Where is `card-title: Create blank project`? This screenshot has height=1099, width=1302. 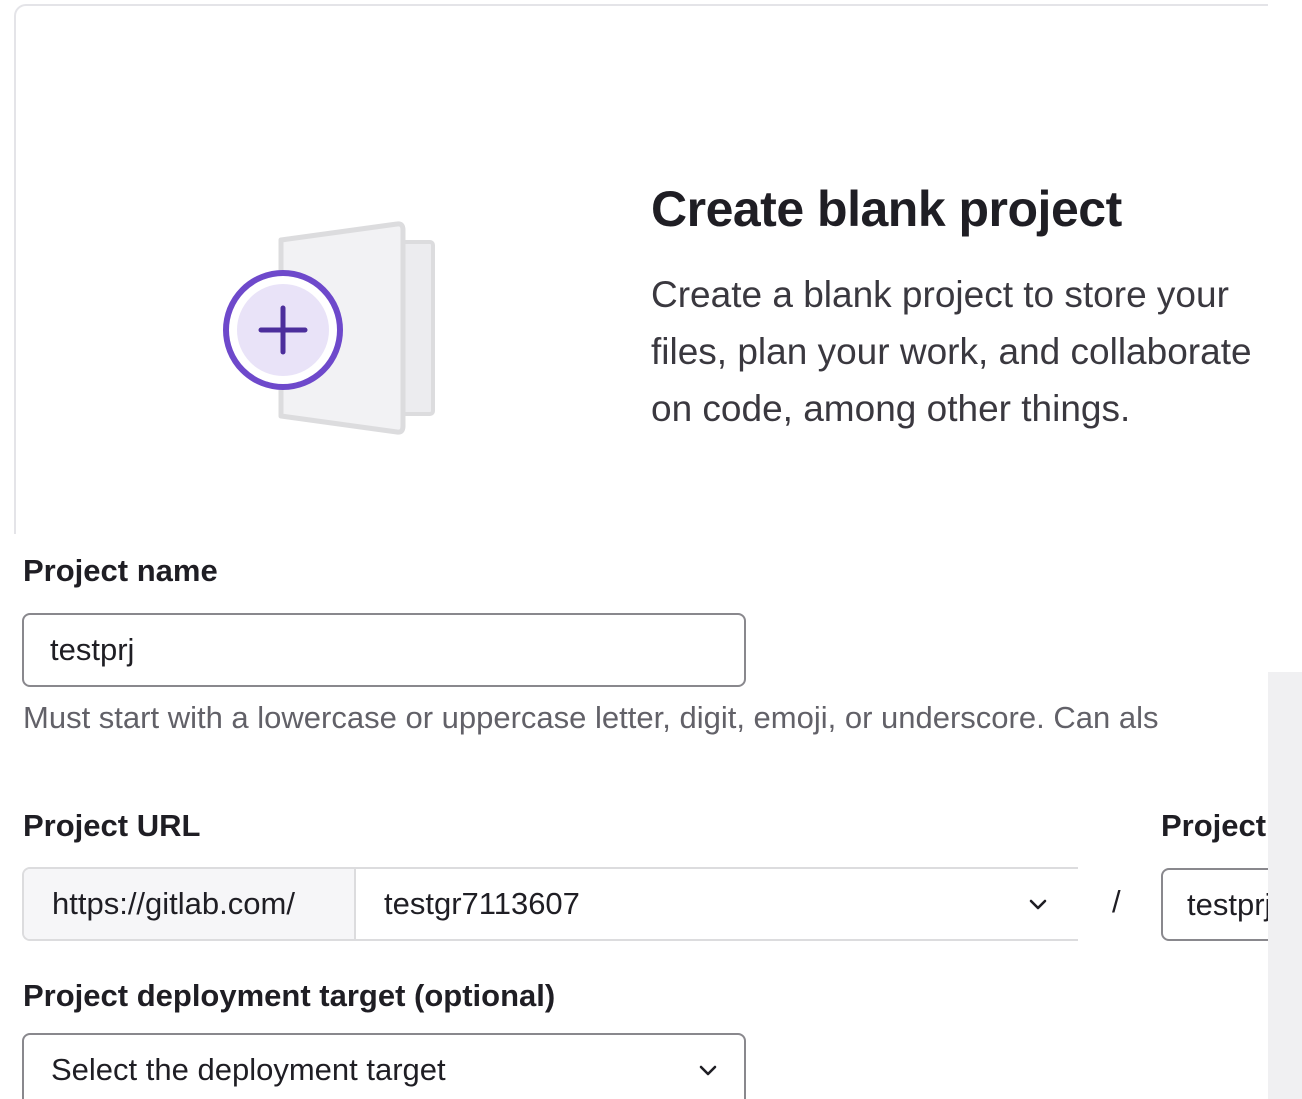 card-title: Create blank project is located at coordinates (886, 209).